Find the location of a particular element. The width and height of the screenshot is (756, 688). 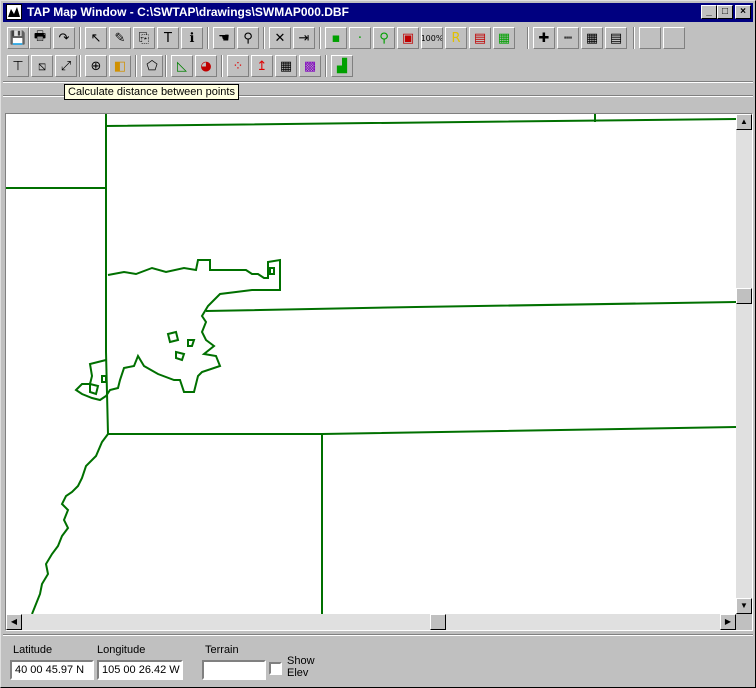

exit-button: ⇥ is located at coordinates (304, 38).